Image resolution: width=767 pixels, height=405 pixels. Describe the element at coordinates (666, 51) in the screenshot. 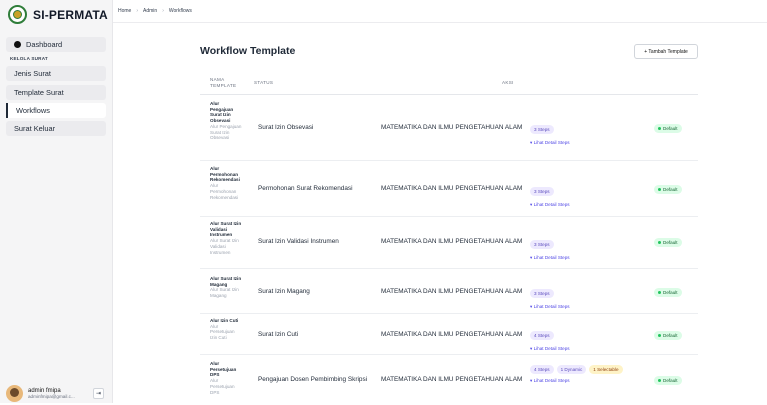

I see `add-template-button: + Tambah Template` at that location.